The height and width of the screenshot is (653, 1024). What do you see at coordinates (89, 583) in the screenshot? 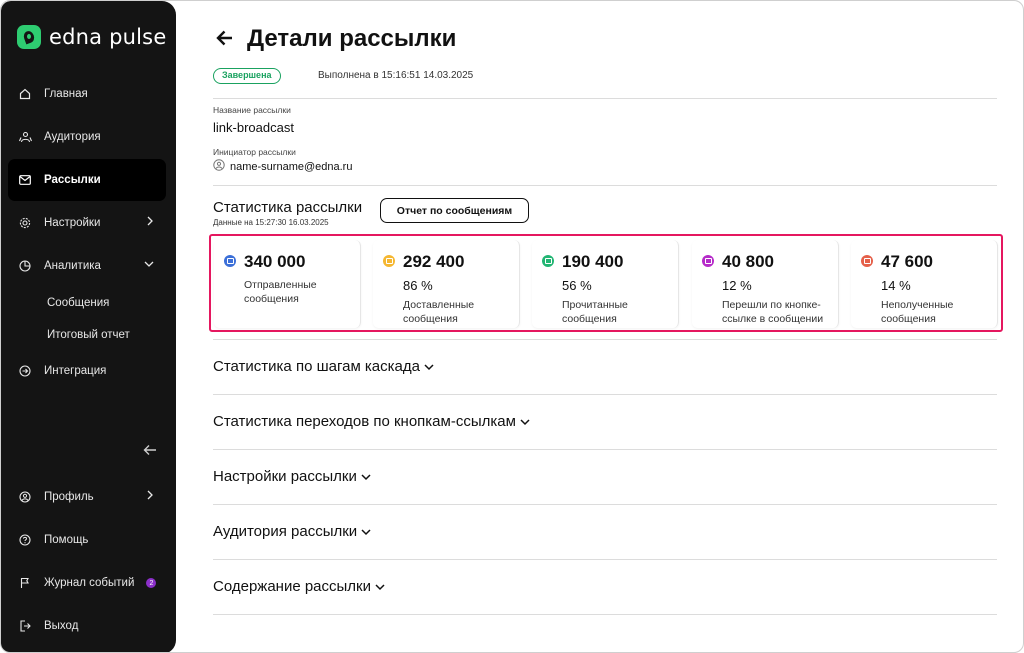
I see `sidebar-item-label: Журнал событий` at bounding box center [89, 583].